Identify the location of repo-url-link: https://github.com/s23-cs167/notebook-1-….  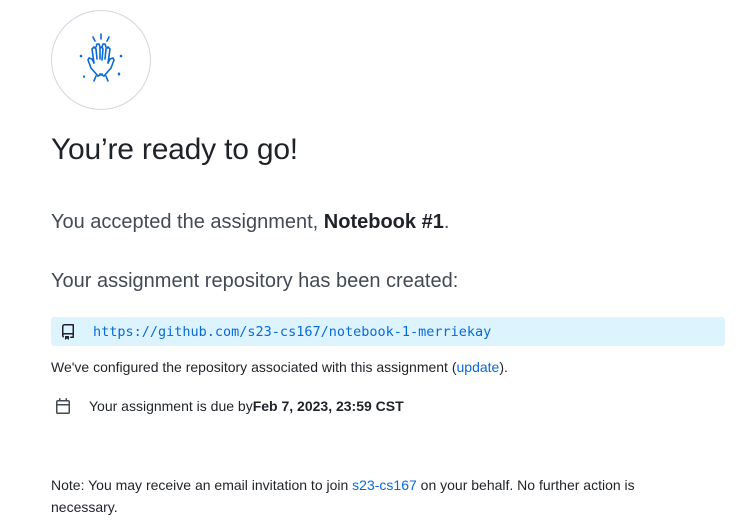
(292, 332).